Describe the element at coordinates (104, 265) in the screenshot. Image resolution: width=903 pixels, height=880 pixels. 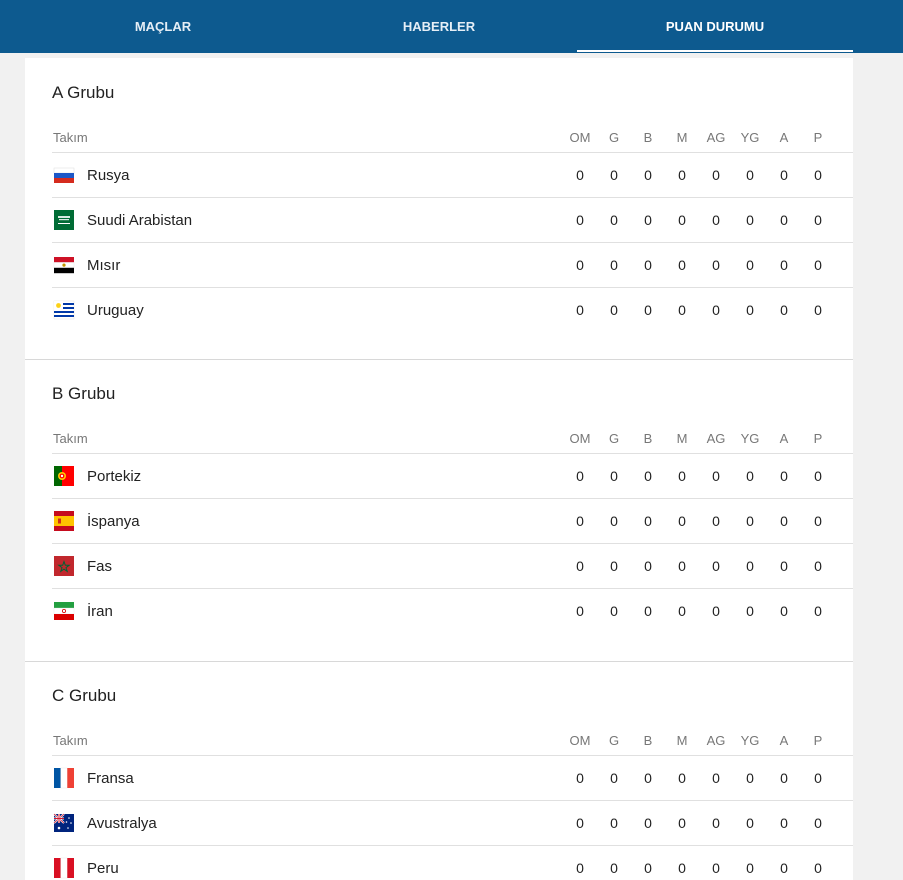
I see `team-name: Mısır` at that location.